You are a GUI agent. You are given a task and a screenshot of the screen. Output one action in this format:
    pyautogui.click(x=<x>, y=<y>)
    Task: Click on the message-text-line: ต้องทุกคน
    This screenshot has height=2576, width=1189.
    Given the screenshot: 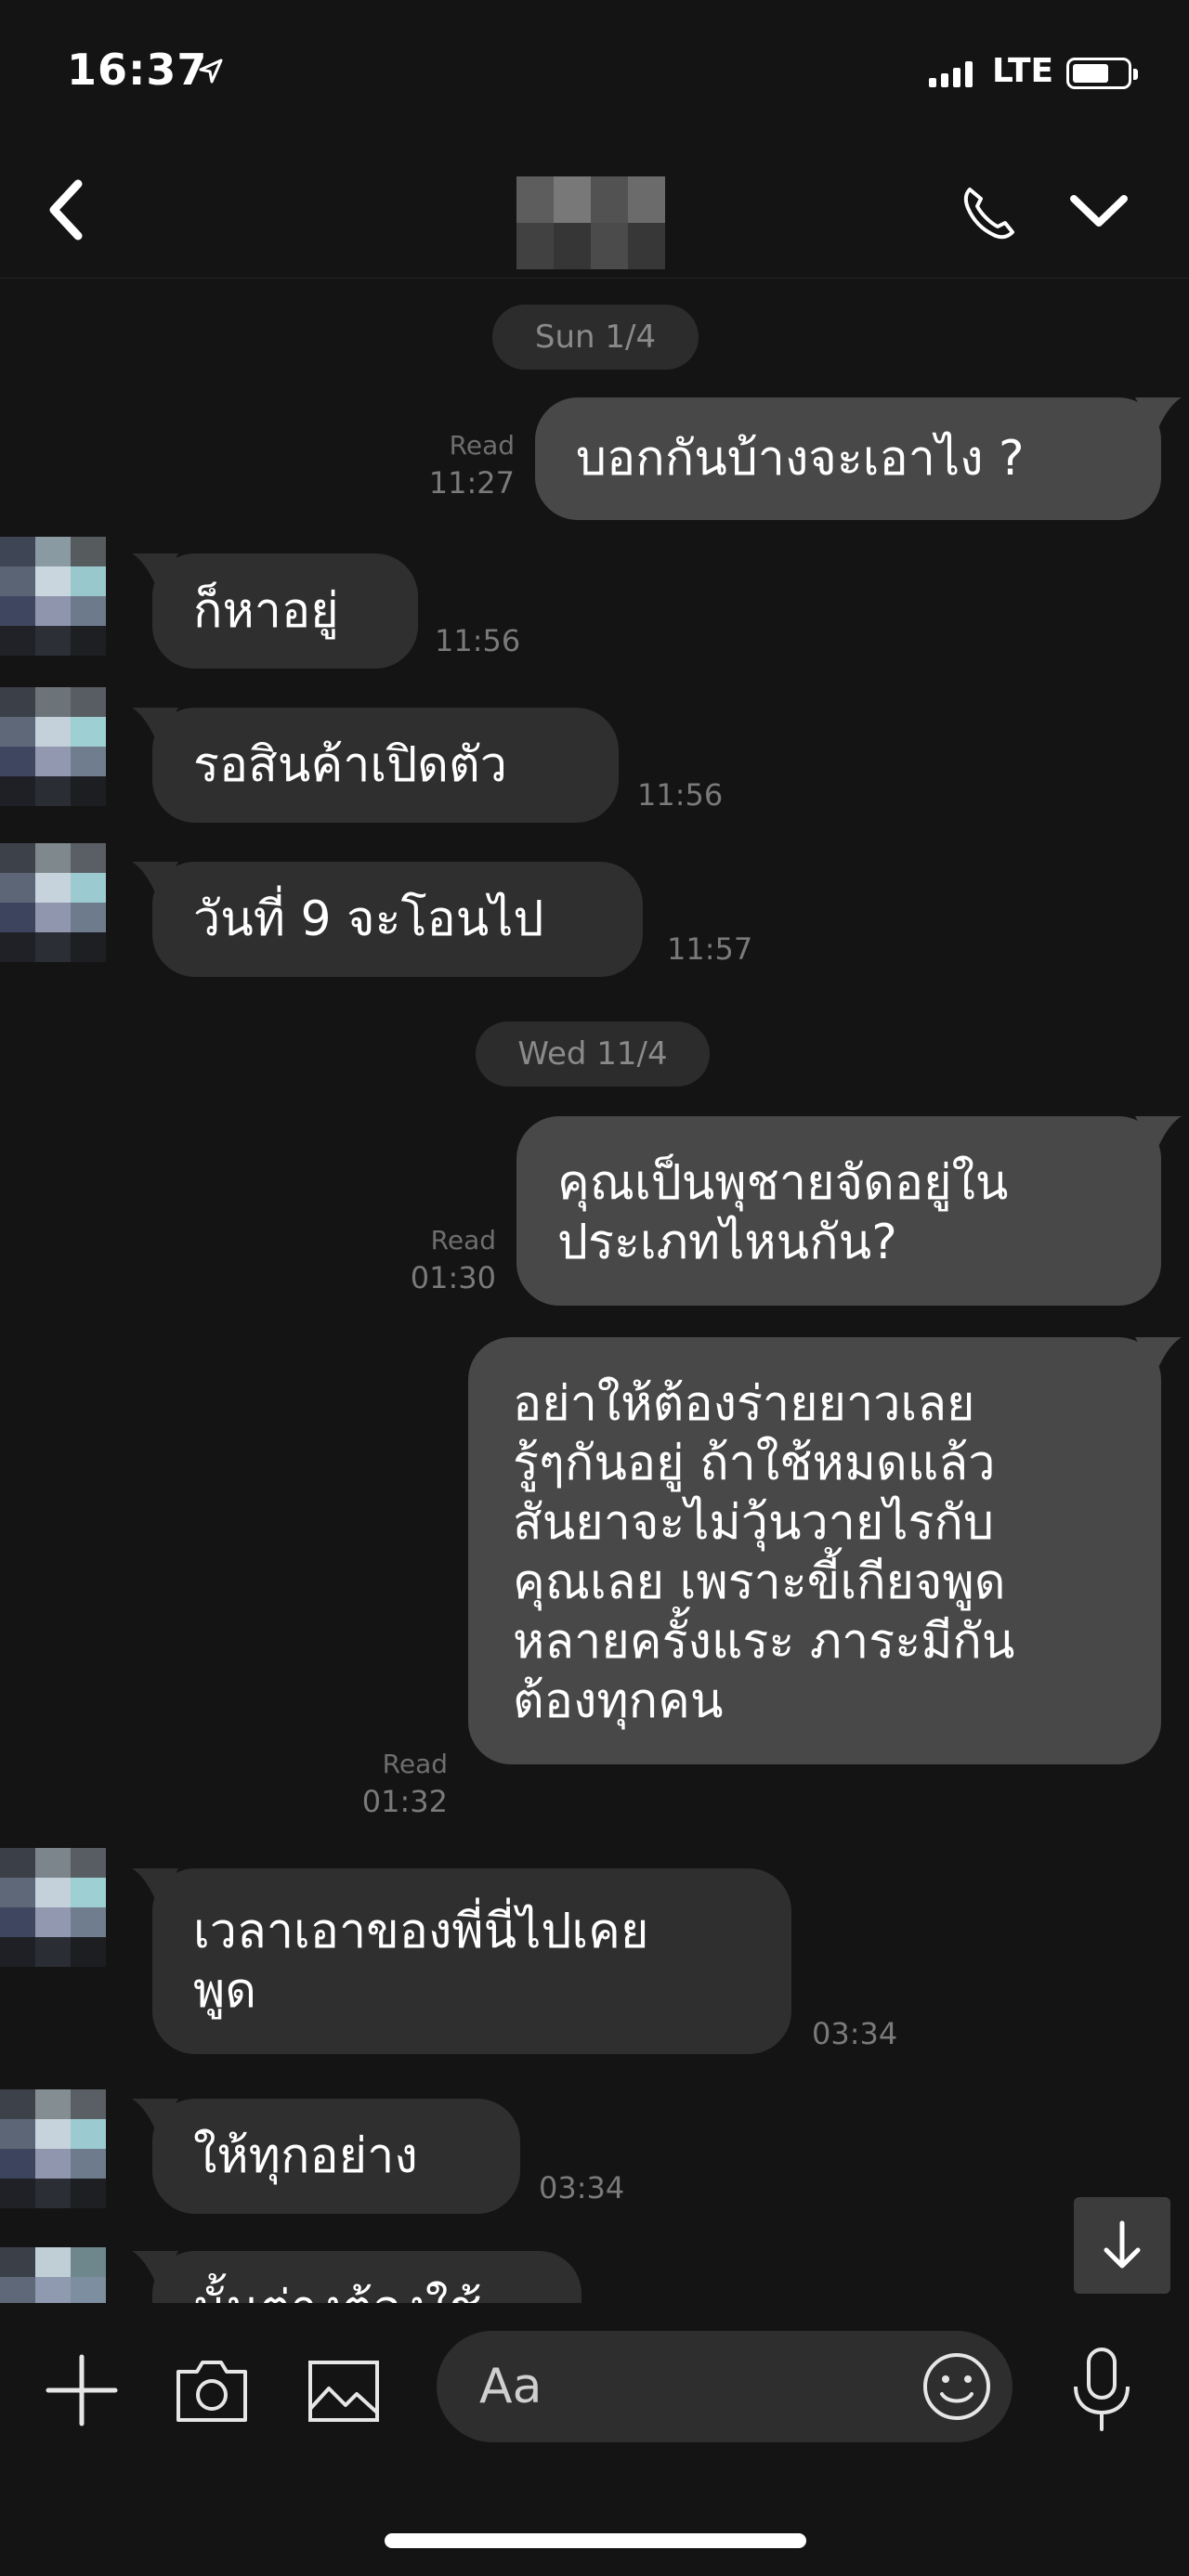 What is the action you would take?
    pyautogui.click(x=618, y=1701)
    